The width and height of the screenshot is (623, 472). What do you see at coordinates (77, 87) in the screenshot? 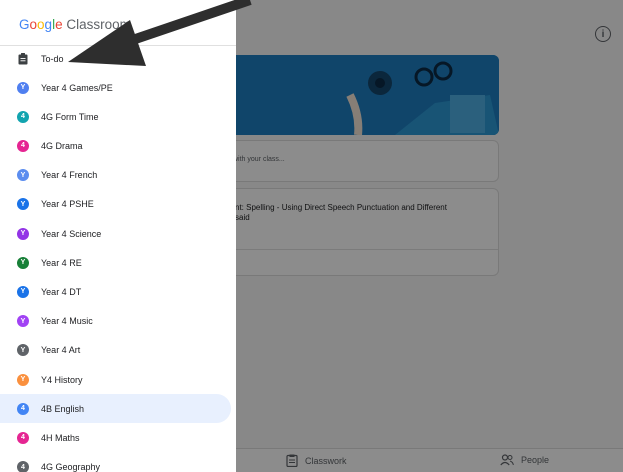
I see `drawer-item-label: Year 4 Games/PE` at bounding box center [77, 87].